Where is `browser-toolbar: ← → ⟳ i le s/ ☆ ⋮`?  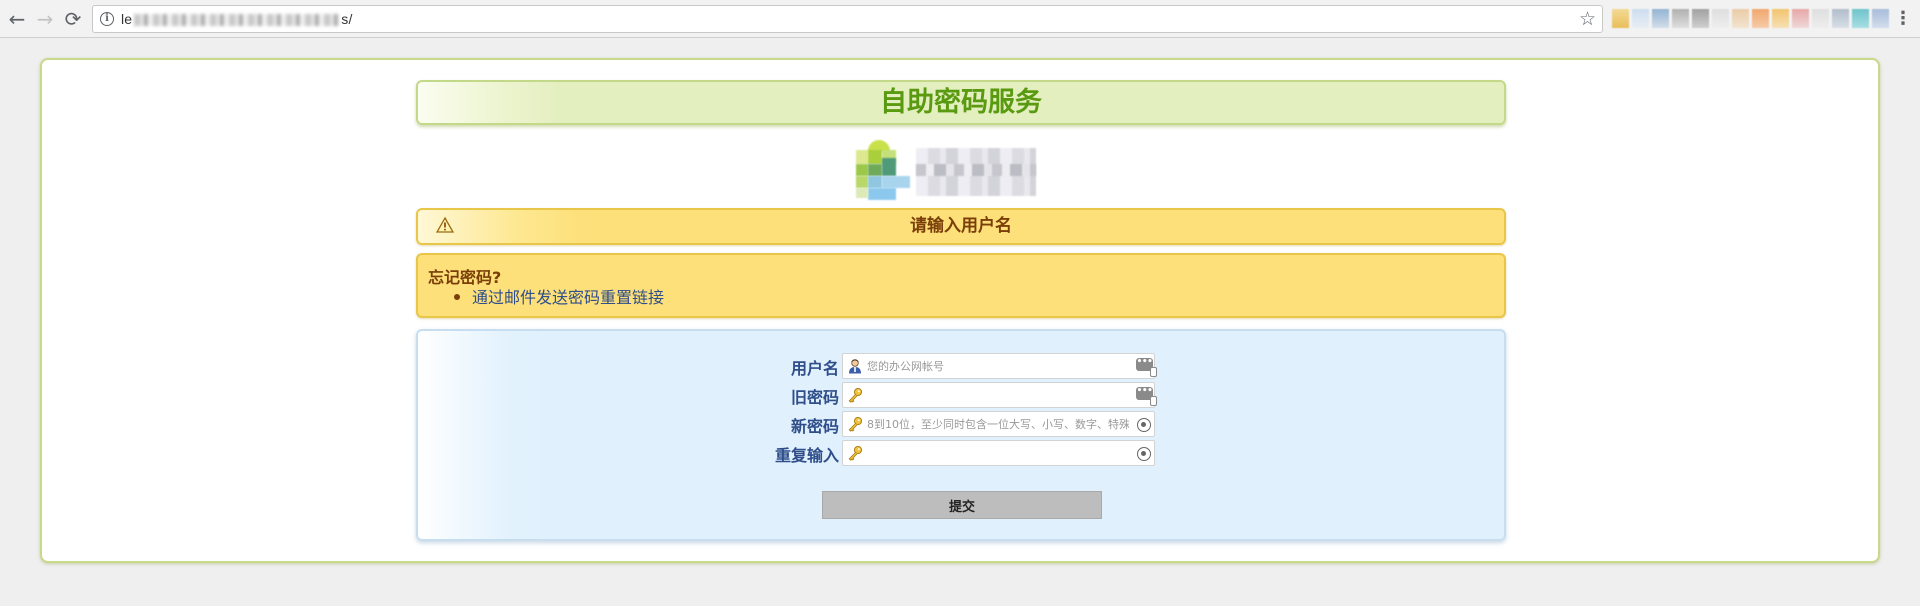 browser-toolbar: ← → ⟳ i le s/ ☆ ⋮ is located at coordinates (960, 19).